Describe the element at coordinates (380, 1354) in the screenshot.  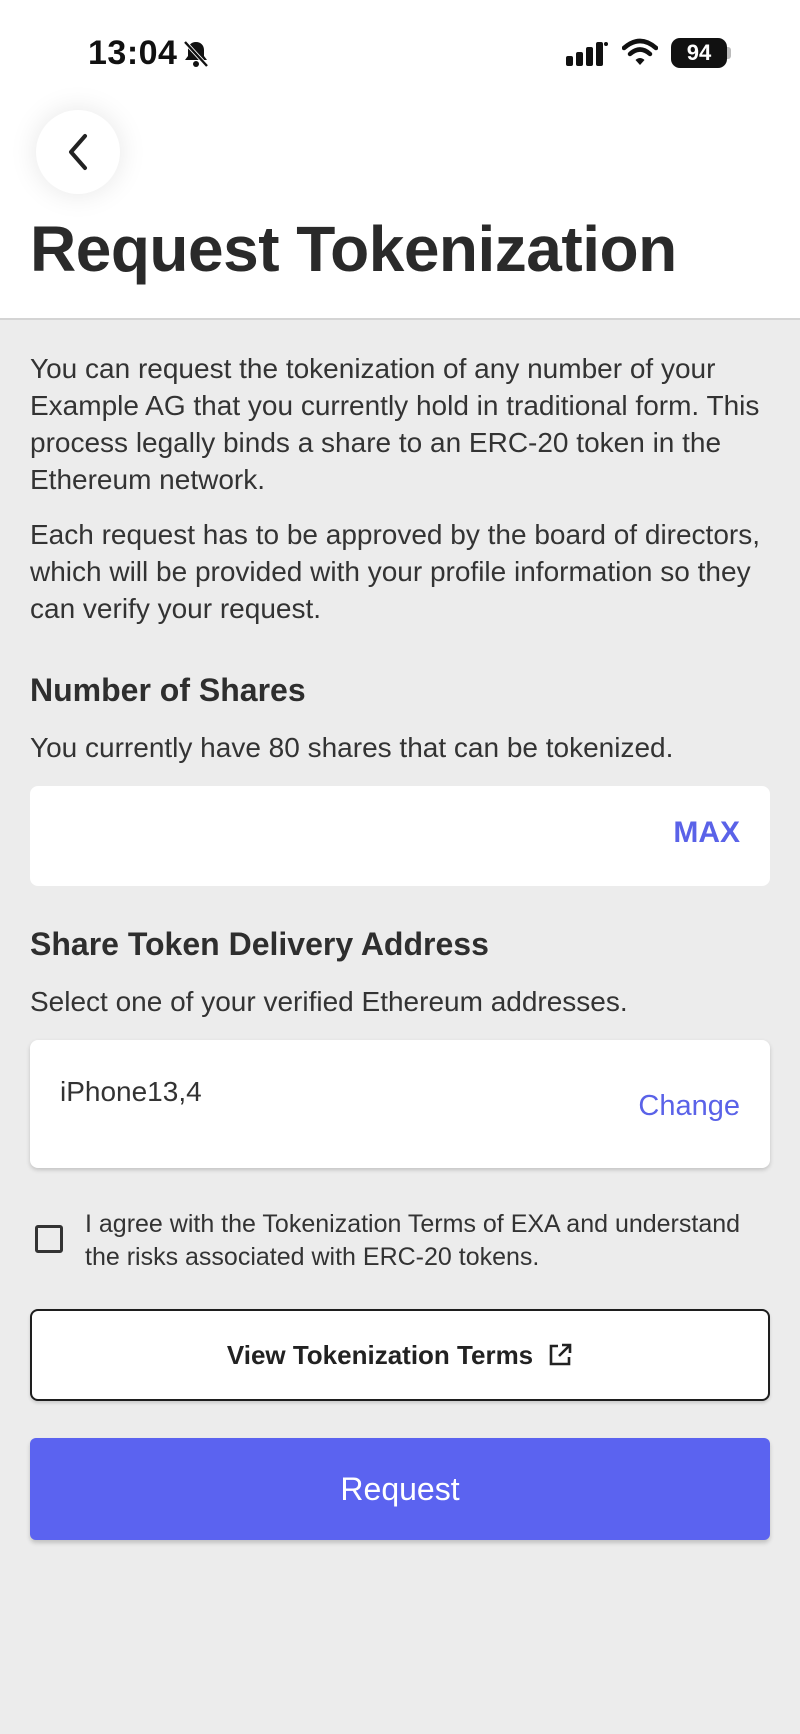
I see `view-terms-label: View Tokenization Terms` at that location.